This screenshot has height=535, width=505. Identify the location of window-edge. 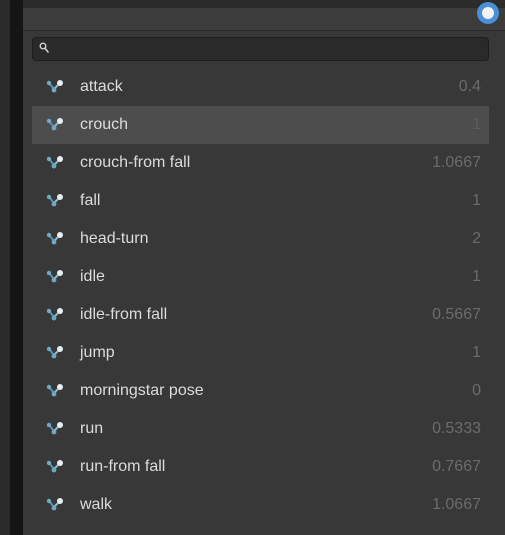
(5, 267).